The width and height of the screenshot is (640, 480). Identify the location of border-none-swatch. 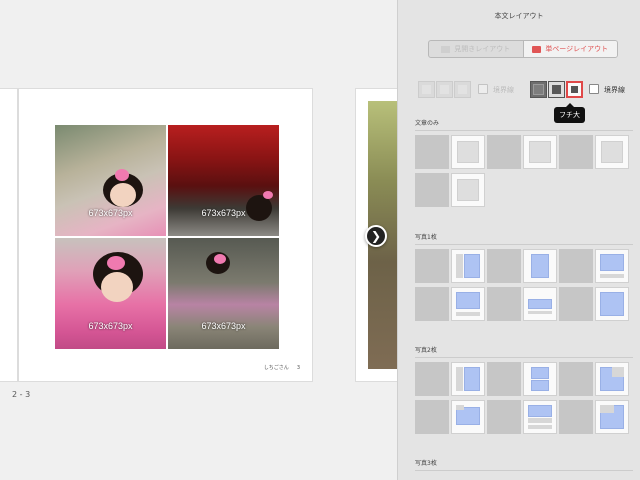
(538, 89).